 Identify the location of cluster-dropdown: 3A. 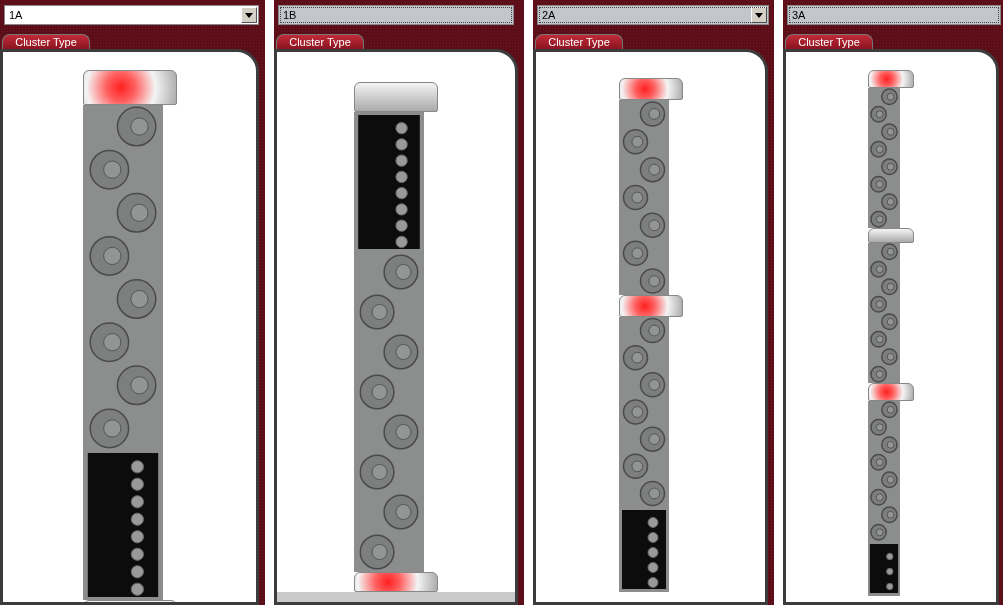
(894, 15).